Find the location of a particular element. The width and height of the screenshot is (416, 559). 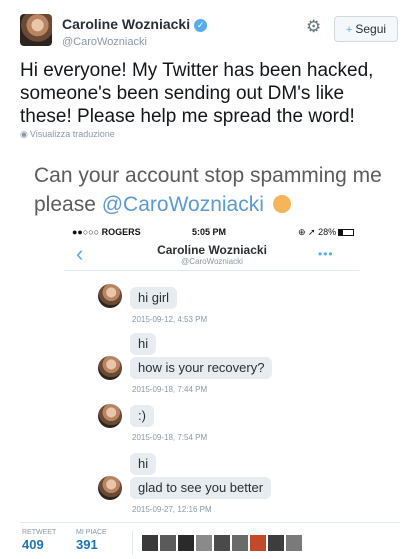

message-timestamp: 2015-09-27, 12:16 PM is located at coordinates (172, 509).